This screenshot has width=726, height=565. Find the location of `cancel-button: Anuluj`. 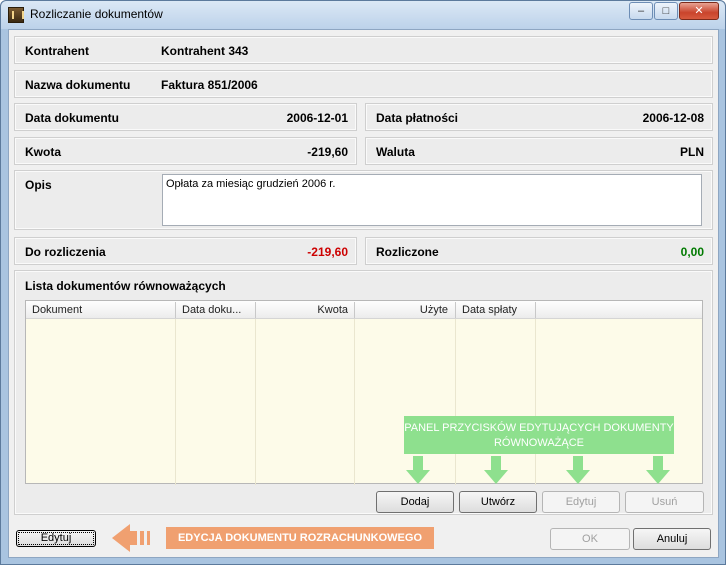

cancel-button: Anuluj is located at coordinates (672, 539).